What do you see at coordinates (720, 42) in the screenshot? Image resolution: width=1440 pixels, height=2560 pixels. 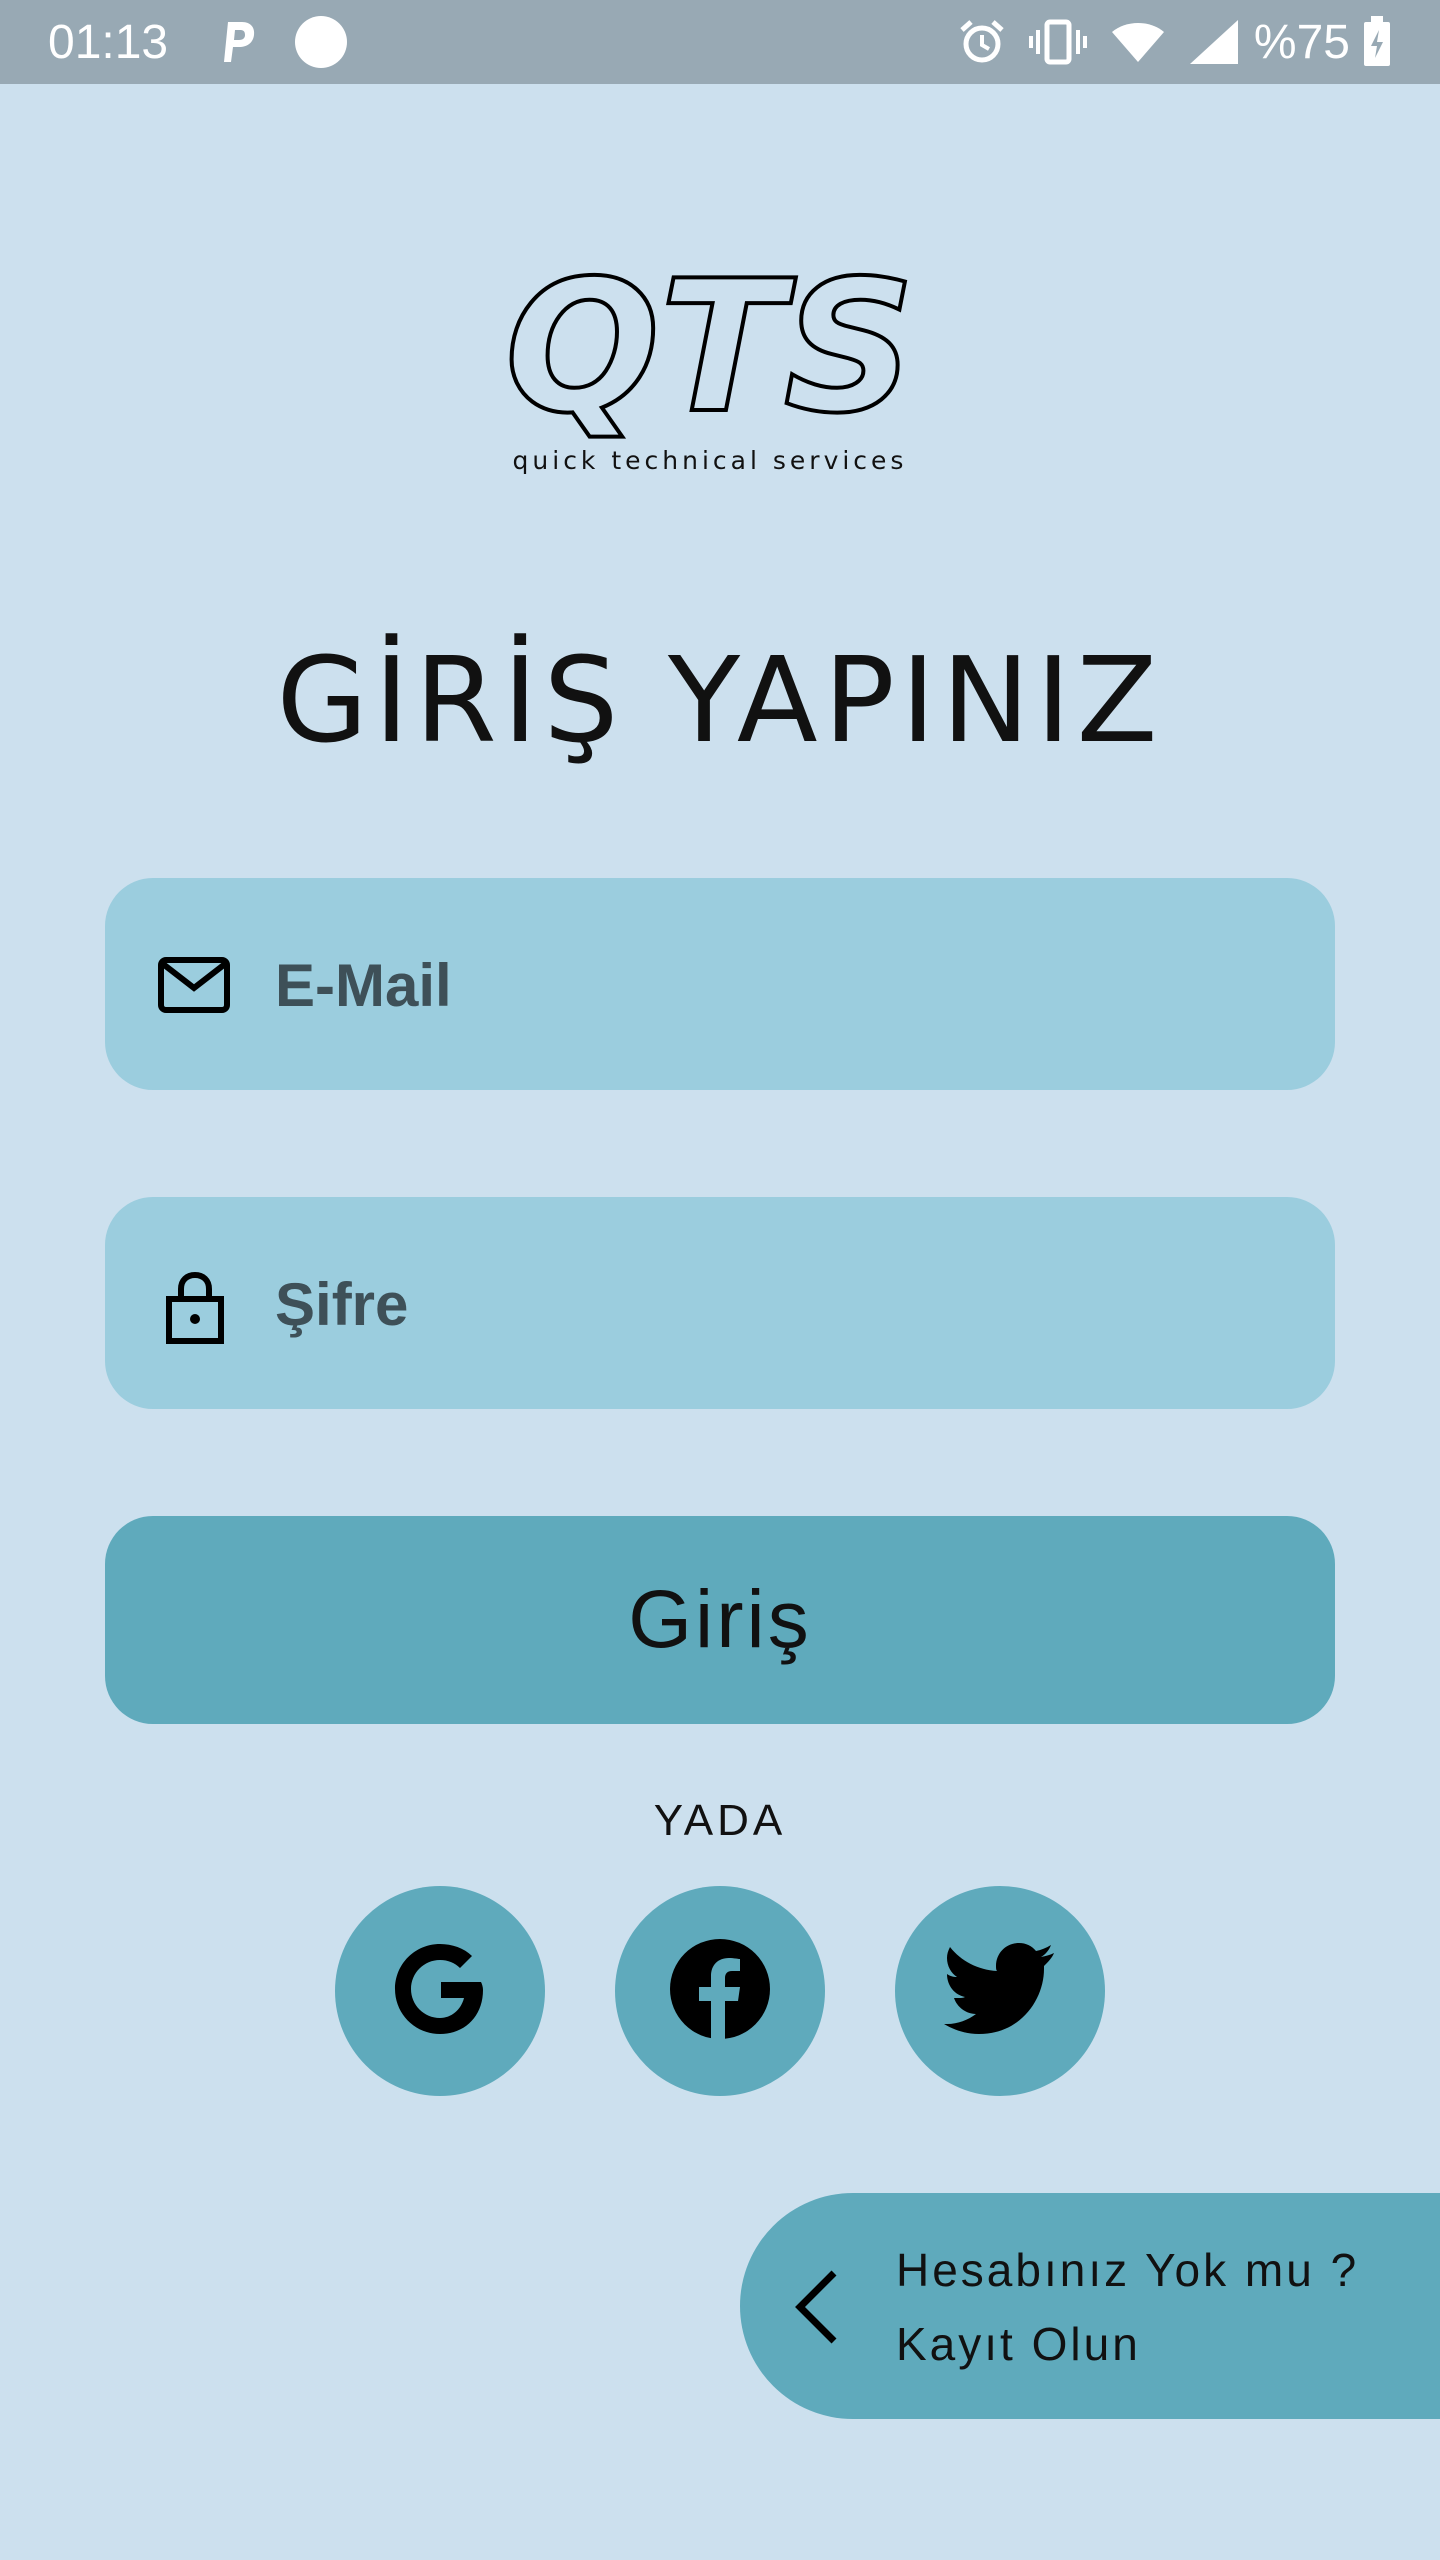 I see `status-bar: 01:13 %75` at bounding box center [720, 42].